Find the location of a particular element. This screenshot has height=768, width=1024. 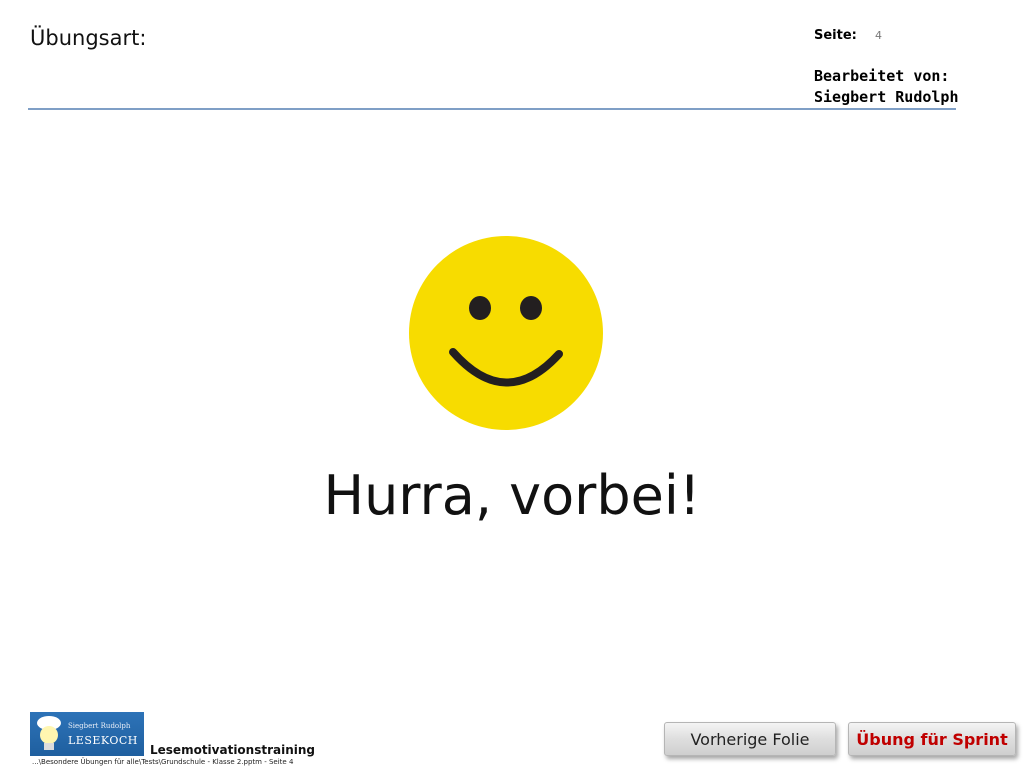

lesekoch-logo: Siegbert Rudolph LESEKOCH is located at coordinates (87, 734).